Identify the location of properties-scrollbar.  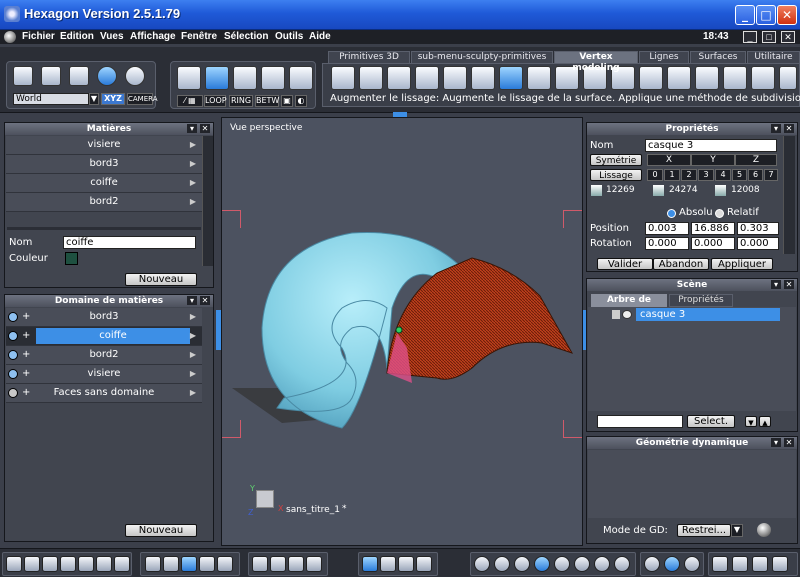
(789, 195).